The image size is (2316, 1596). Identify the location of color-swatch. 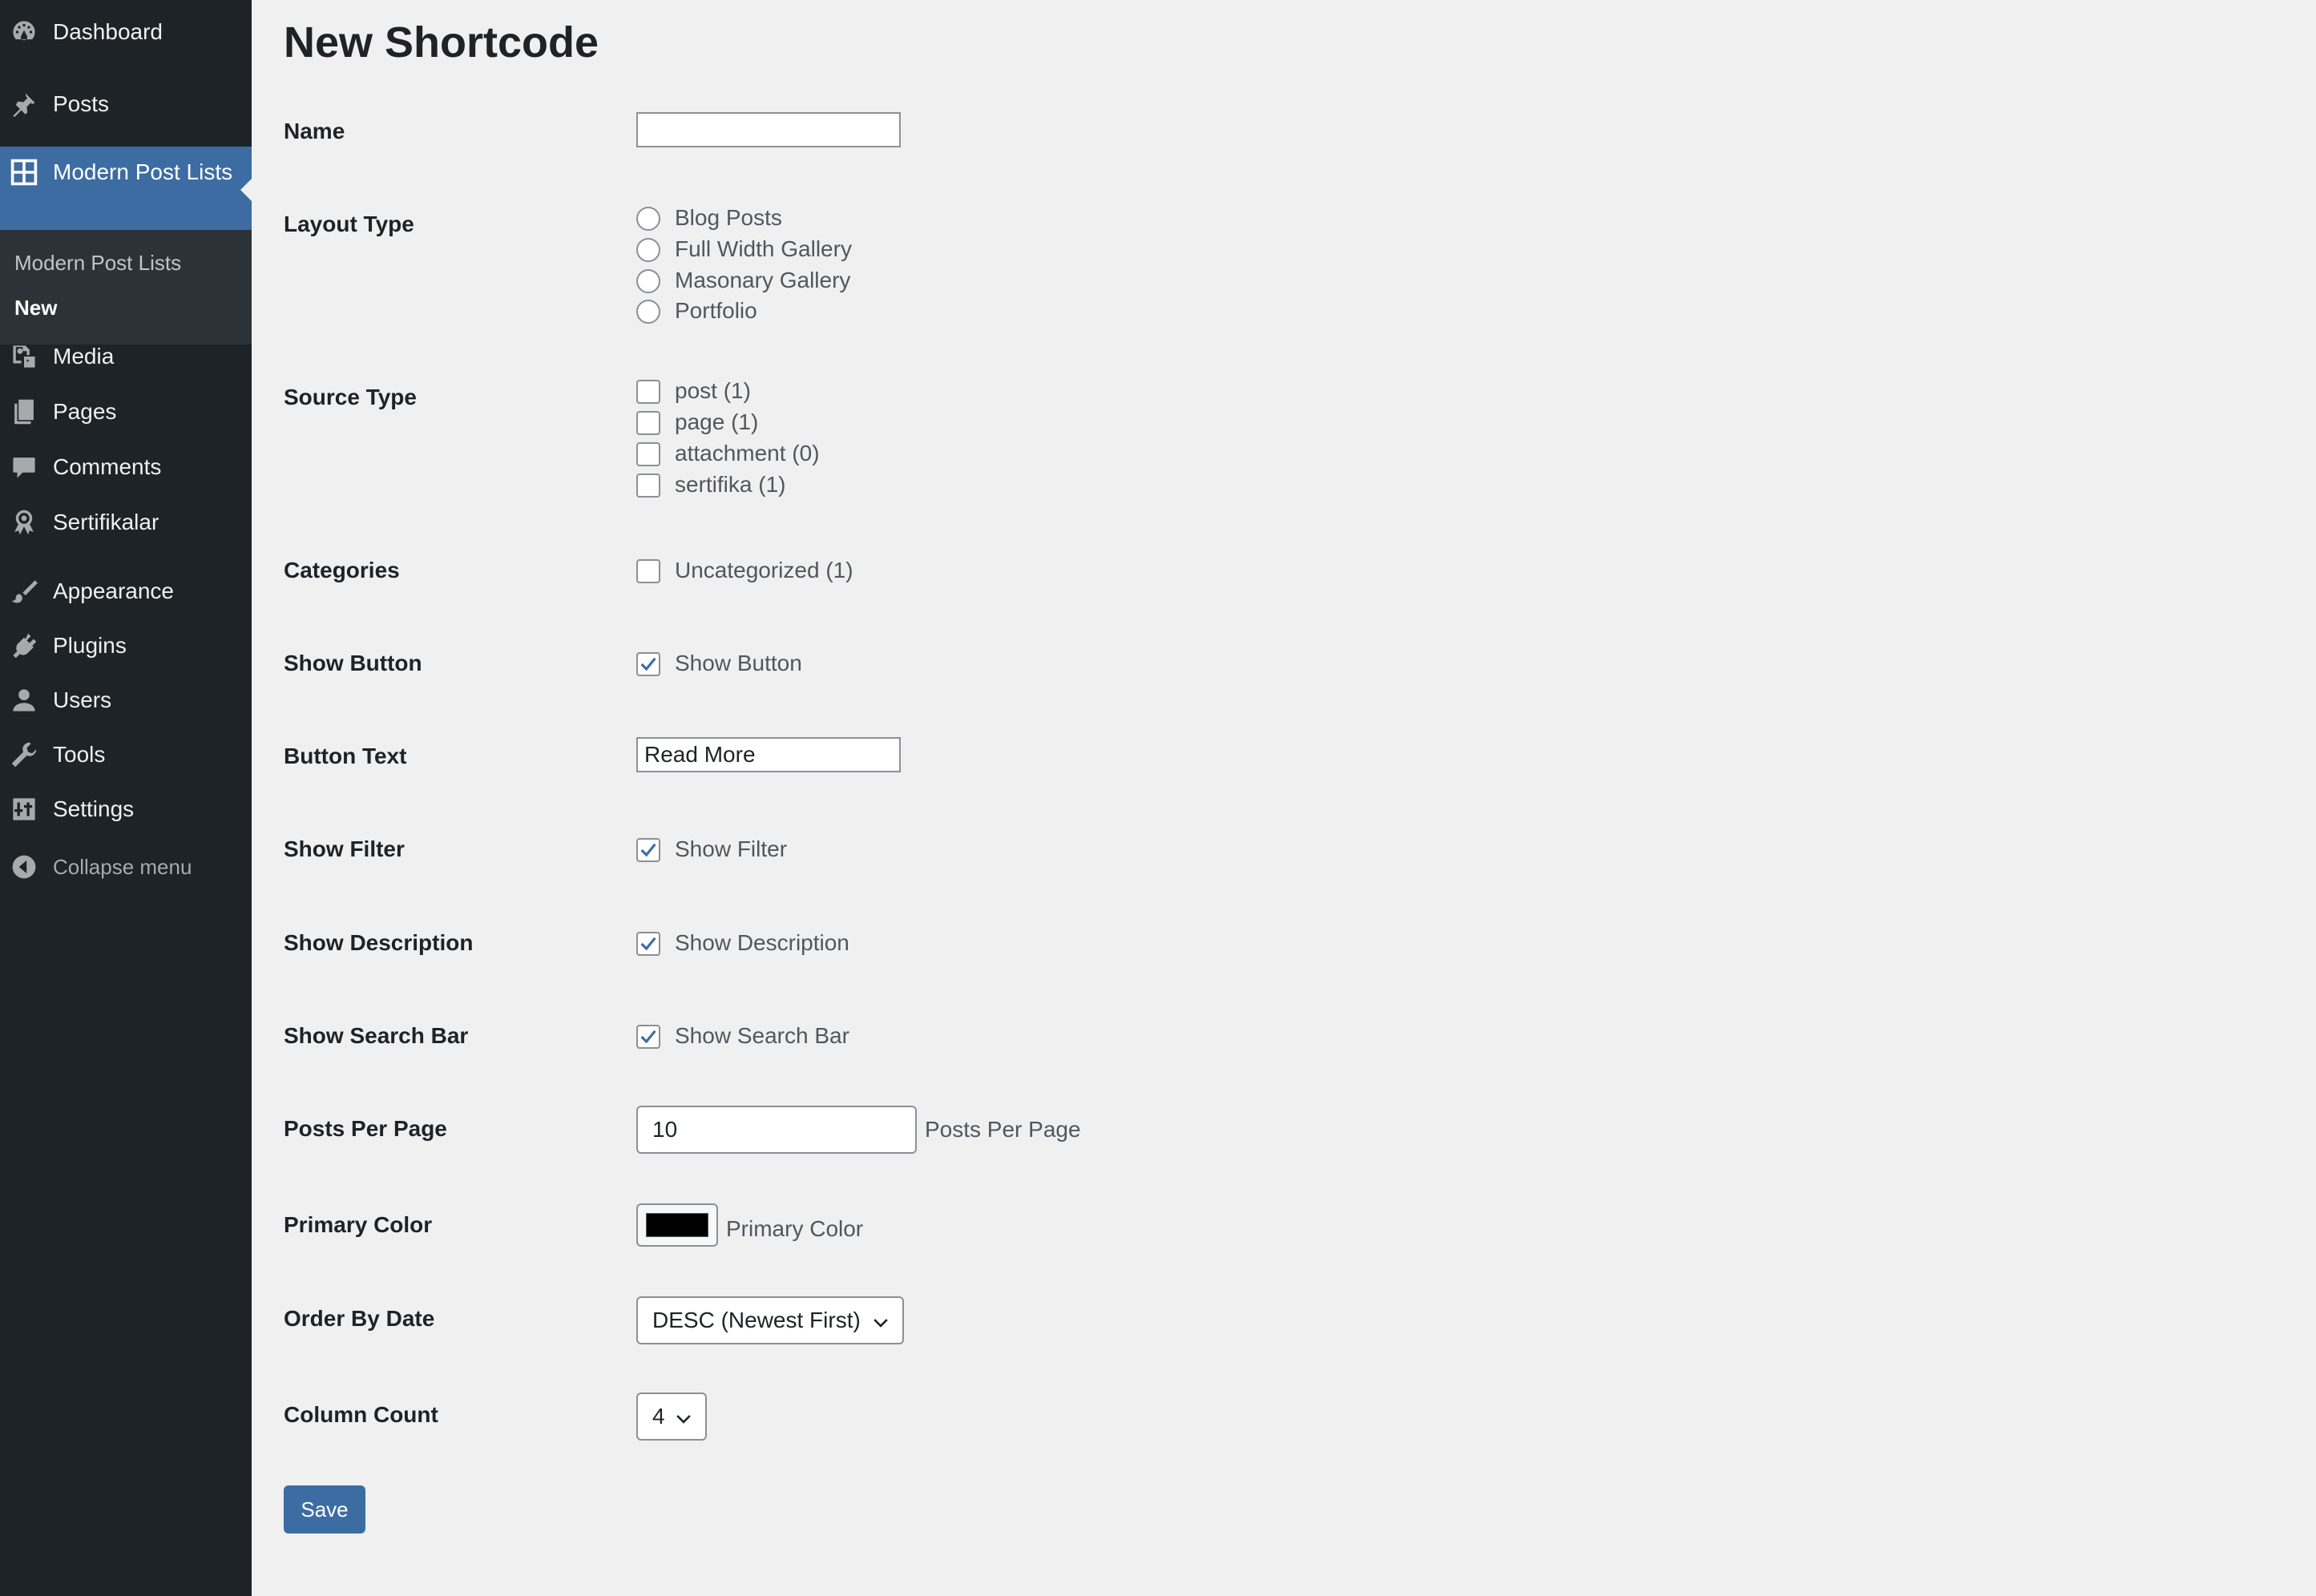
(677, 1225).